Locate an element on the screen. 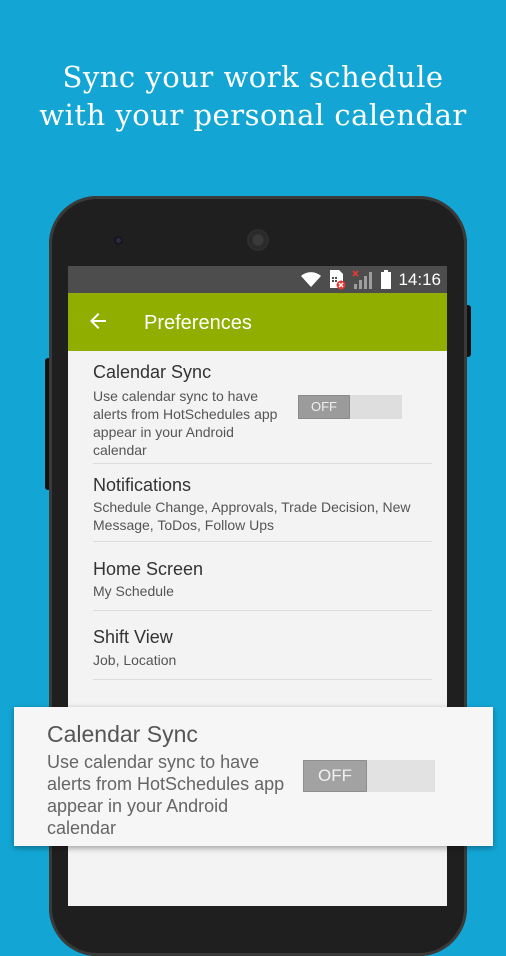 This screenshot has height=956, width=506. battery-icon is located at coordinates (386, 279).